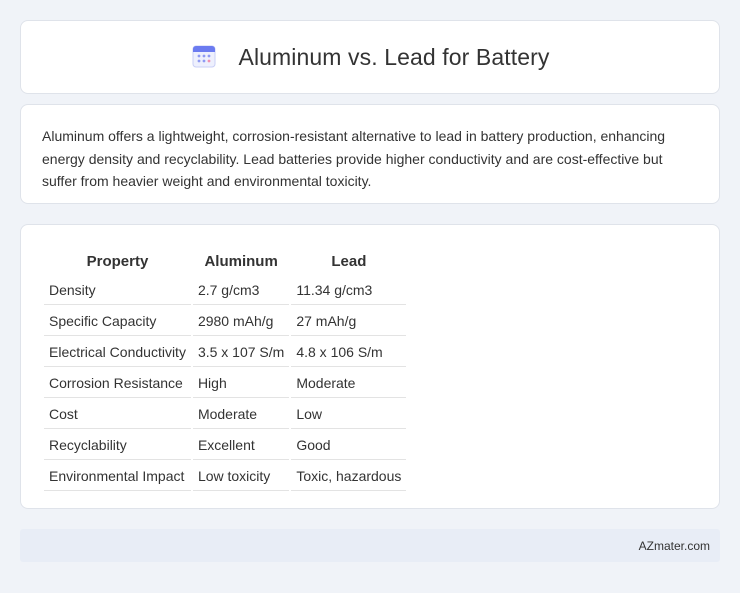  Describe the element at coordinates (117, 352) in the screenshot. I see `table-cell: Electrical Conductivity` at that location.